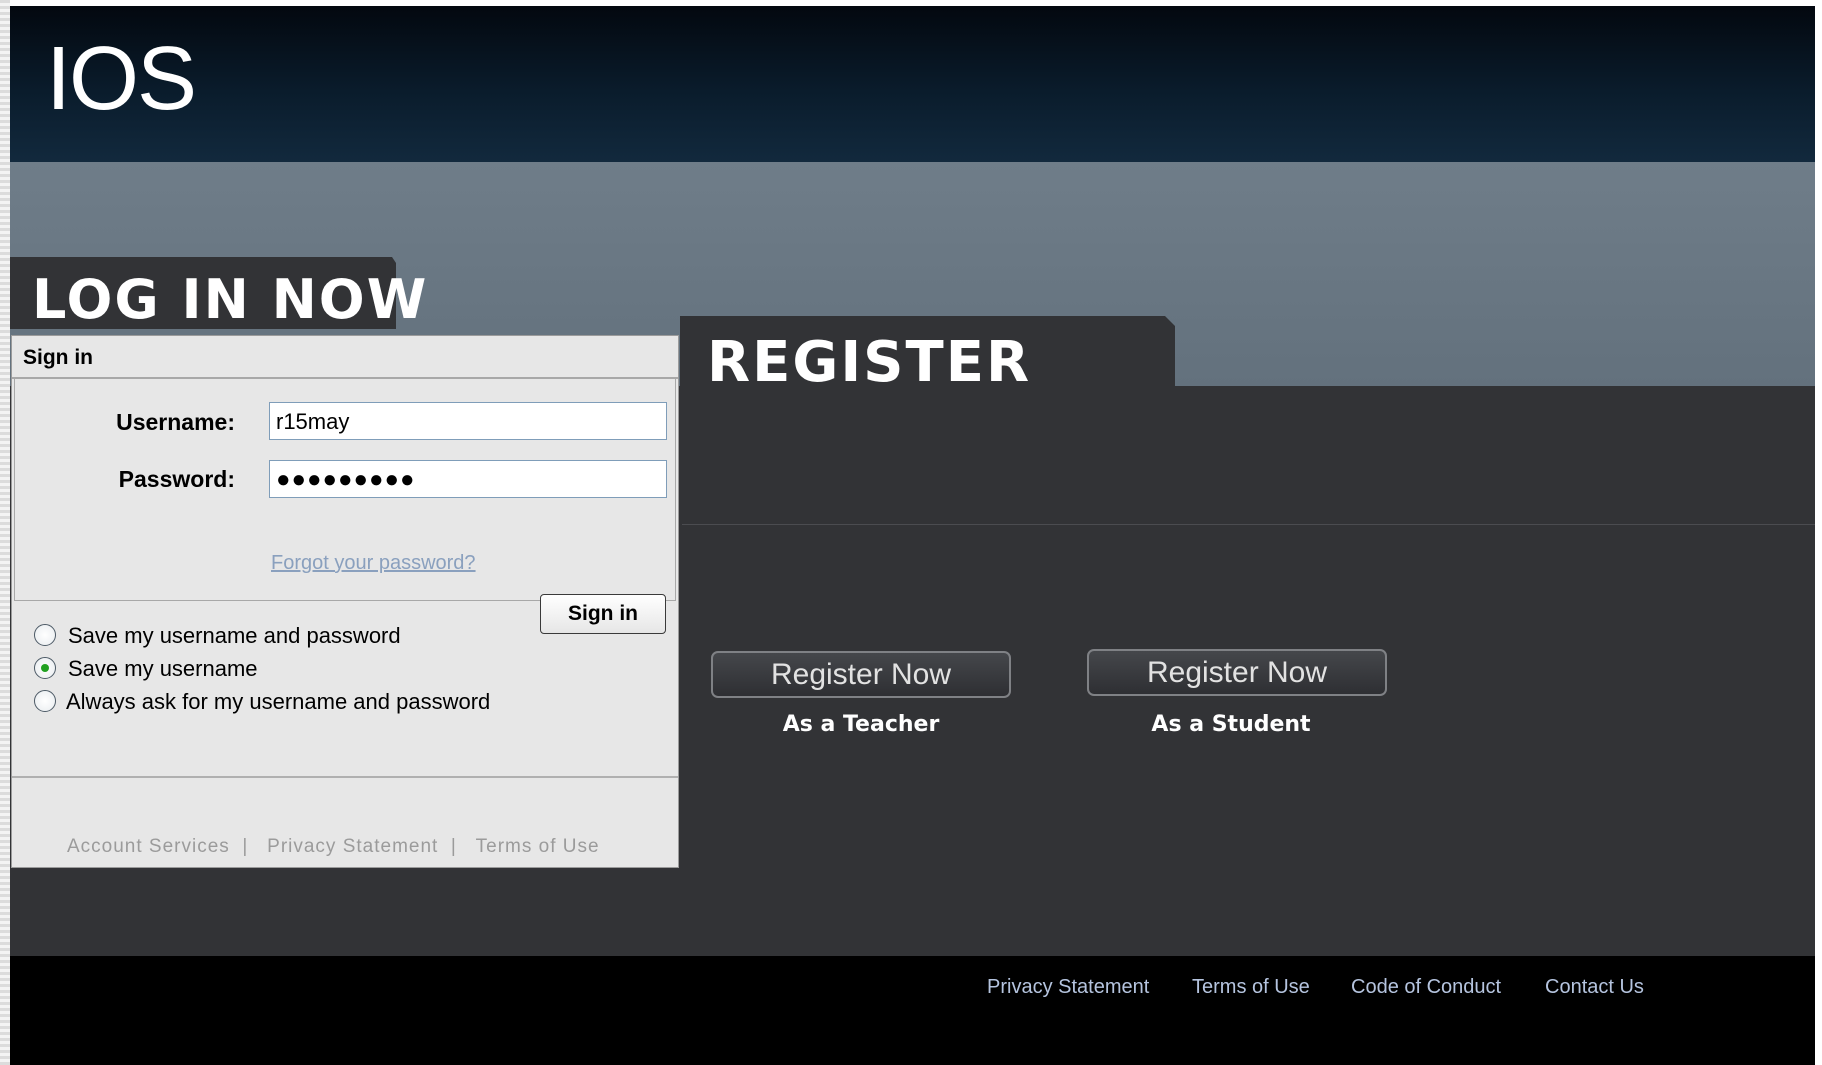 Image resolution: width=1822 pixels, height=1065 pixels. I want to click on footer-privacy-link: Privacy Statement, so click(1068, 987).